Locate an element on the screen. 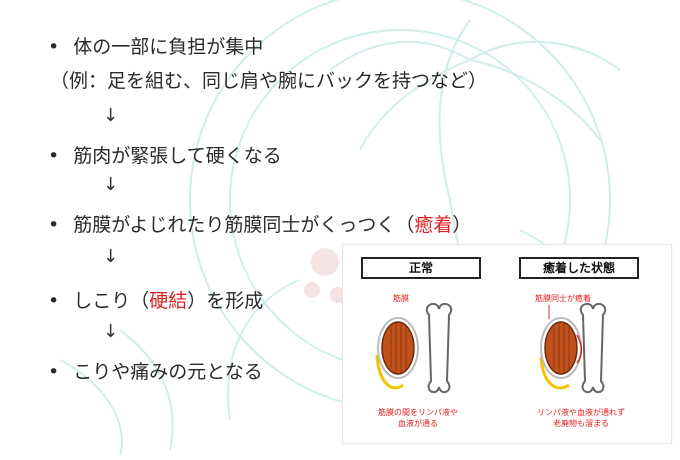 This screenshot has width=680, height=460. step-3-close: ） is located at coordinates (462, 225).